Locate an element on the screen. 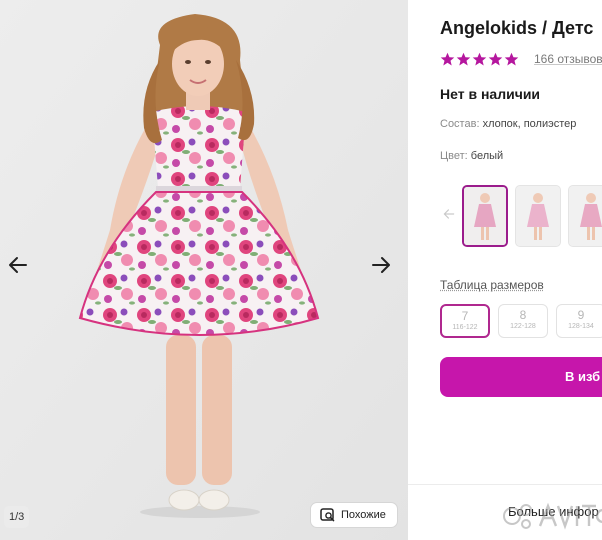 The height and width of the screenshot is (540, 602). prev-photo-button is located at coordinates (18, 265).